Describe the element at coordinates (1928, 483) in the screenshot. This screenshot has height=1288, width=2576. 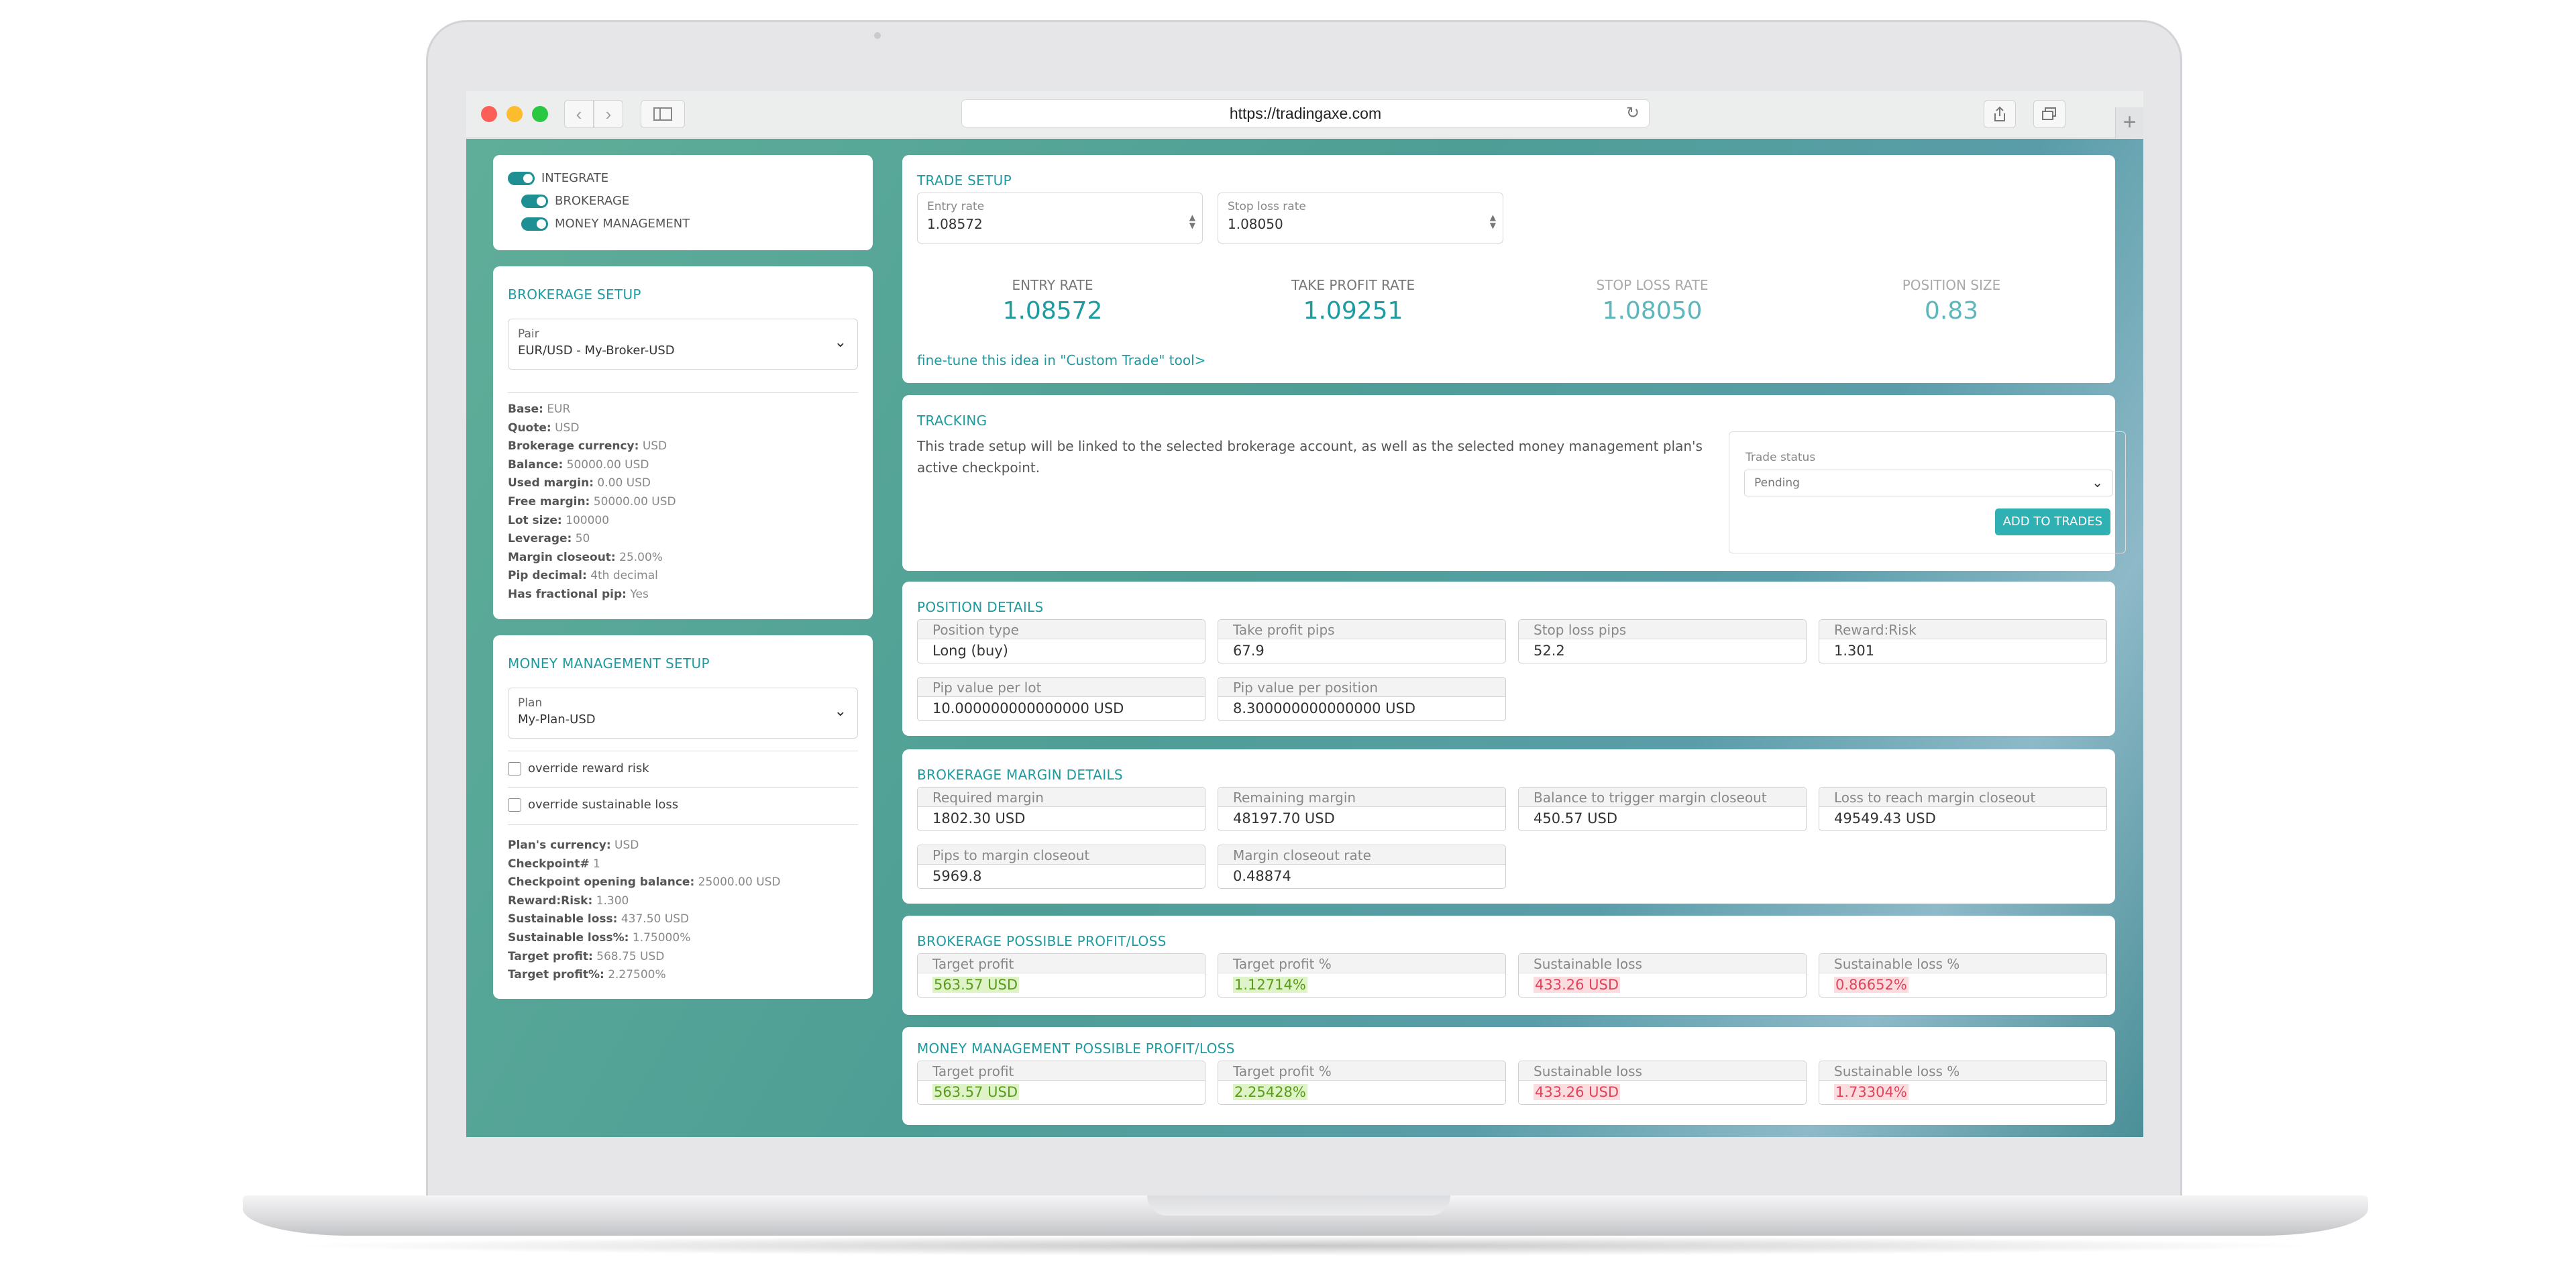
I see `trade-status-select: Pending ⌄` at that location.